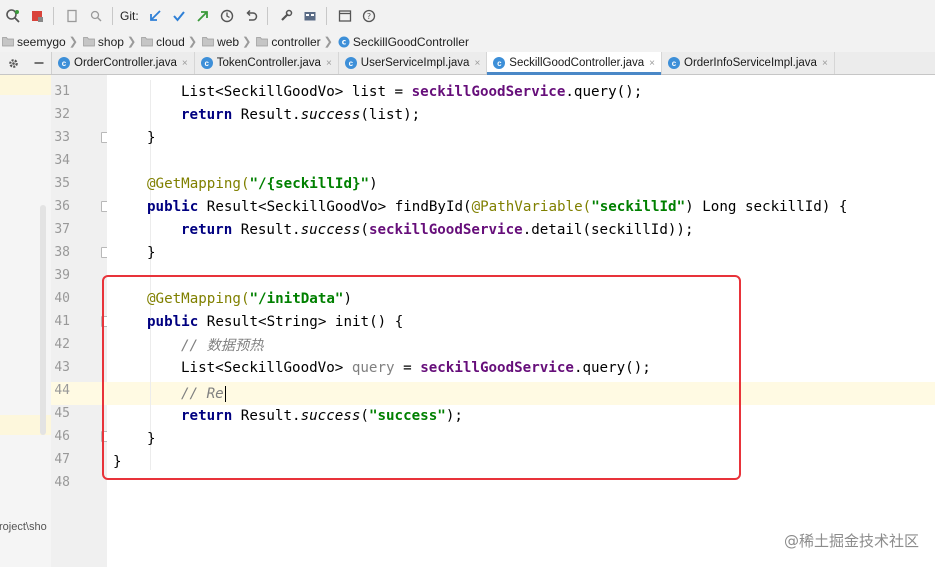 This screenshot has height=567, width=935. What do you see at coordinates (309, 183) in the screenshot?
I see `code-token-string: "/{seckillId}"` at bounding box center [309, 183].